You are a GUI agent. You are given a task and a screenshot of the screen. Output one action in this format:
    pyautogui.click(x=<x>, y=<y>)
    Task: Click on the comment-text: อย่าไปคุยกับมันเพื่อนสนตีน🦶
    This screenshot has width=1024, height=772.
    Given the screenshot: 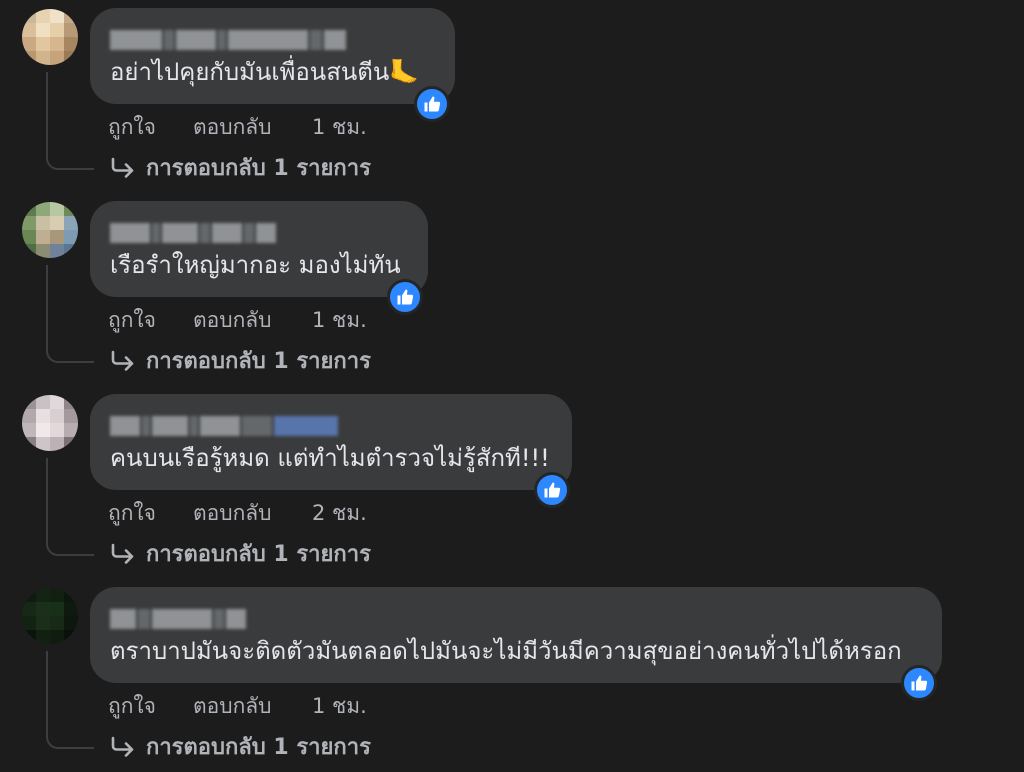 What is the action you would take?
    pyautogui.click(x=265, y=72)
    